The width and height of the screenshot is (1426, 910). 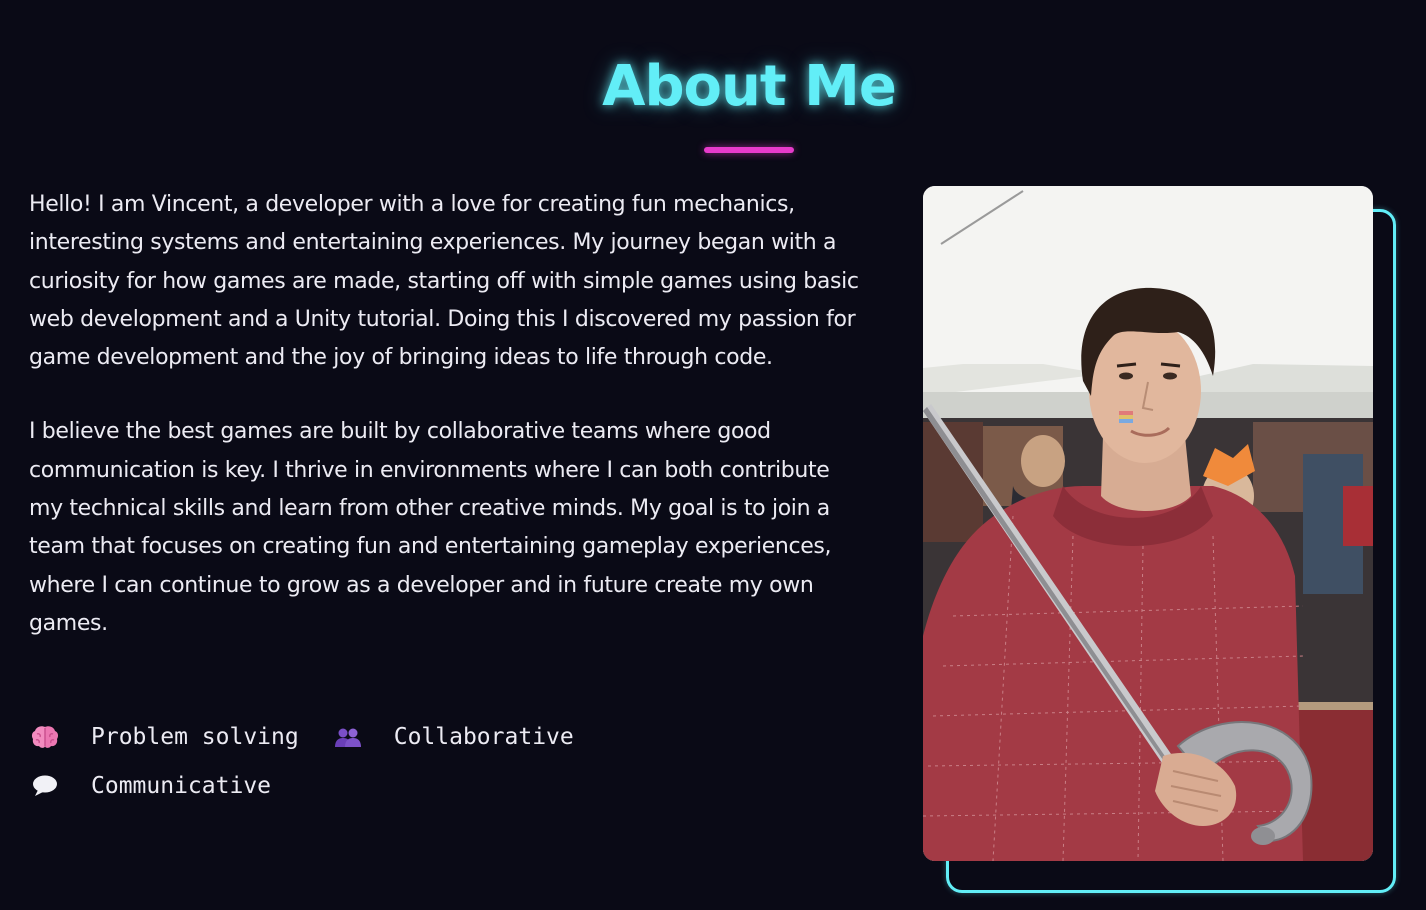 What do you see at coordinates (195, 736) in the screenshot?
I see `trait-label: Problem solving` at bounding box center [195, 736].